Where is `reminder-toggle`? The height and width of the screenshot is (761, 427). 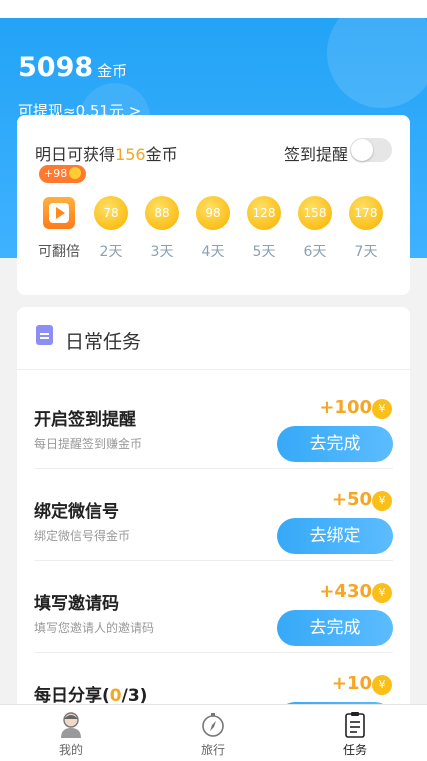
reminder-toggle is located at coordinates (371, 150).